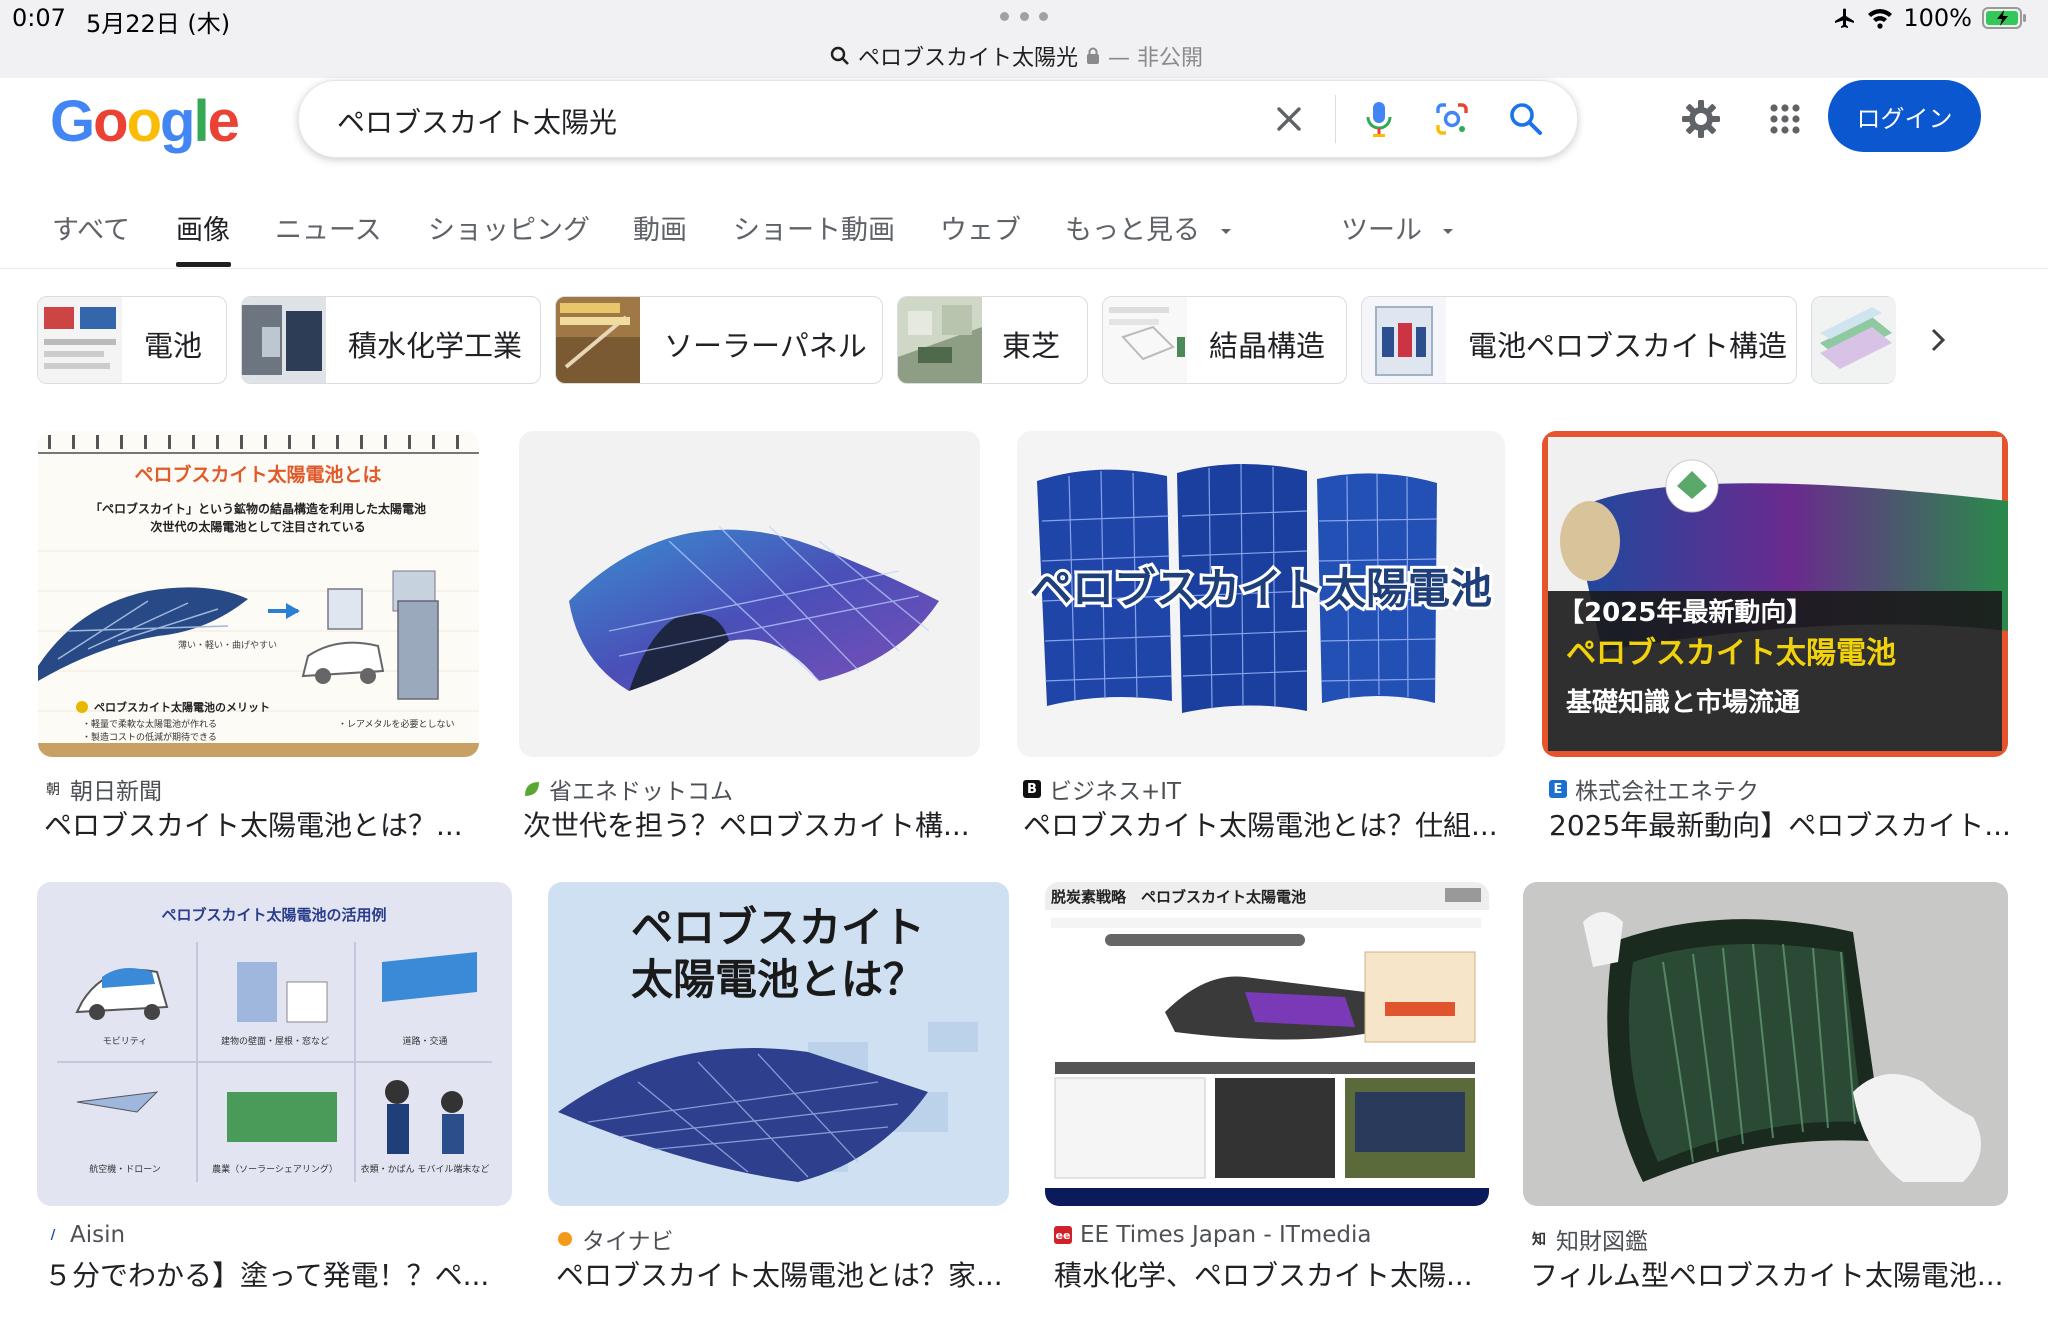 Image resolution: width=2048 pixels, height=1319 pixels. Describe the element at coordinates (509, 227) in the screenshot. I see `tab-shopping: ショッピング` at that location.